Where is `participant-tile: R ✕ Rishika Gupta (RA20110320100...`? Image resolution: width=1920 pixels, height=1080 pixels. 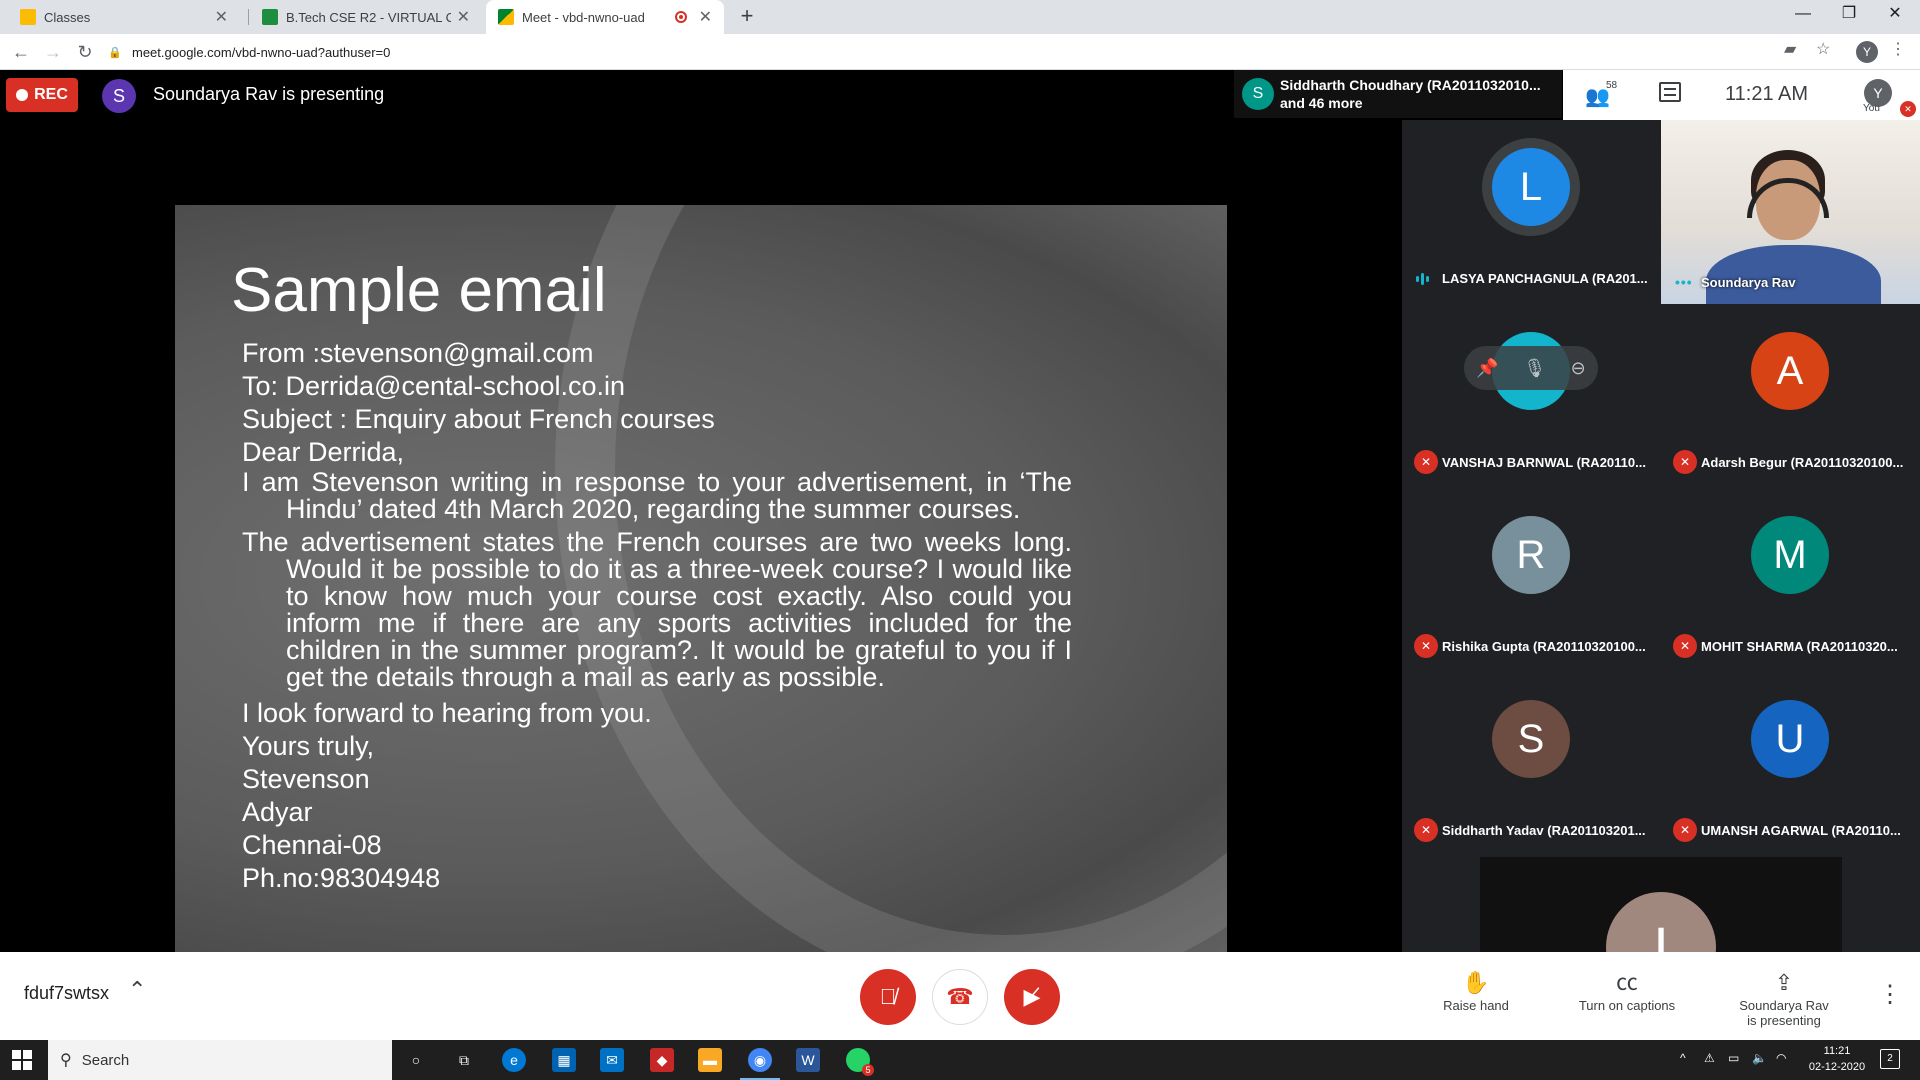
participant-tile: R ✕ Rishika Gupta (RA20110320100... is located at coordinates (1531, 578).